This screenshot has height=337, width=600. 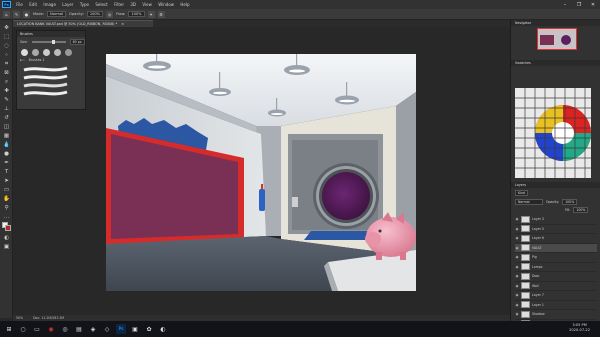 I want to click on healing-tool-icon: ✚, so click(x=6, y=91).